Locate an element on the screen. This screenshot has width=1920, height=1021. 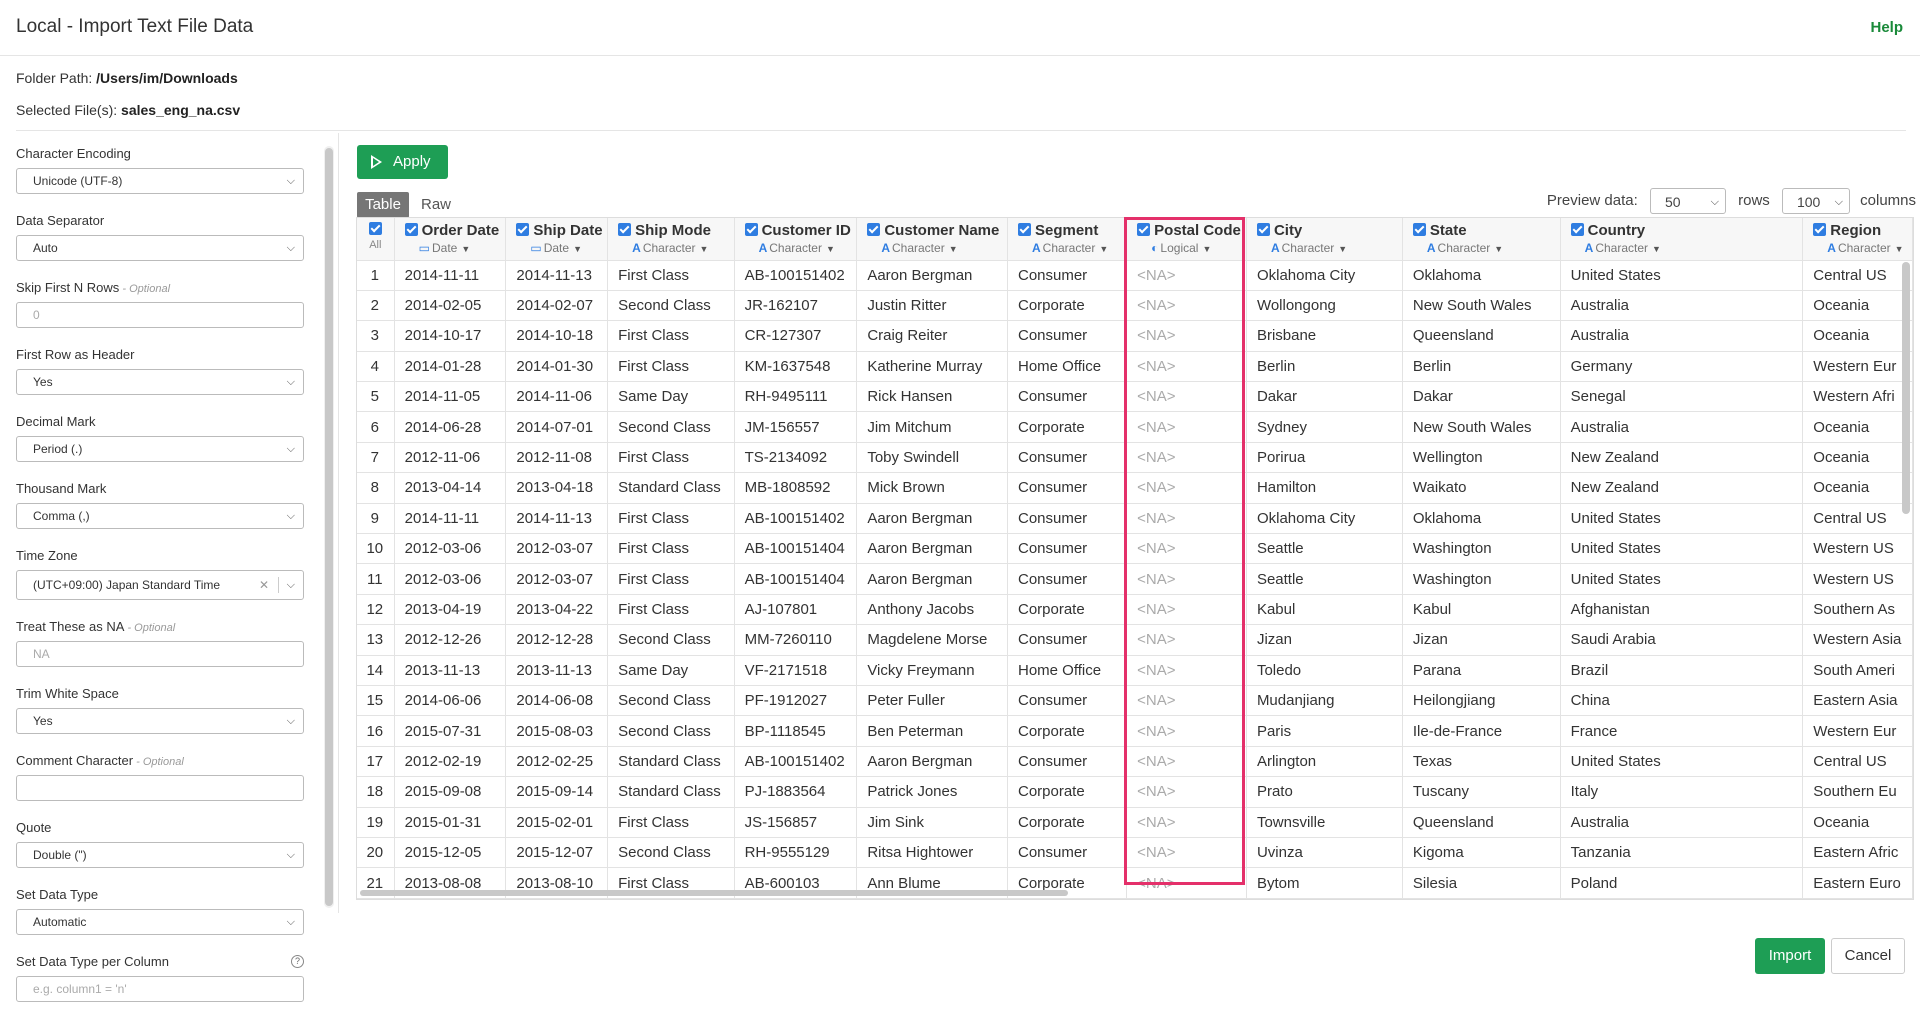
column-header: Ship Mode A Character ▼ is located at coordinates (671, 239).